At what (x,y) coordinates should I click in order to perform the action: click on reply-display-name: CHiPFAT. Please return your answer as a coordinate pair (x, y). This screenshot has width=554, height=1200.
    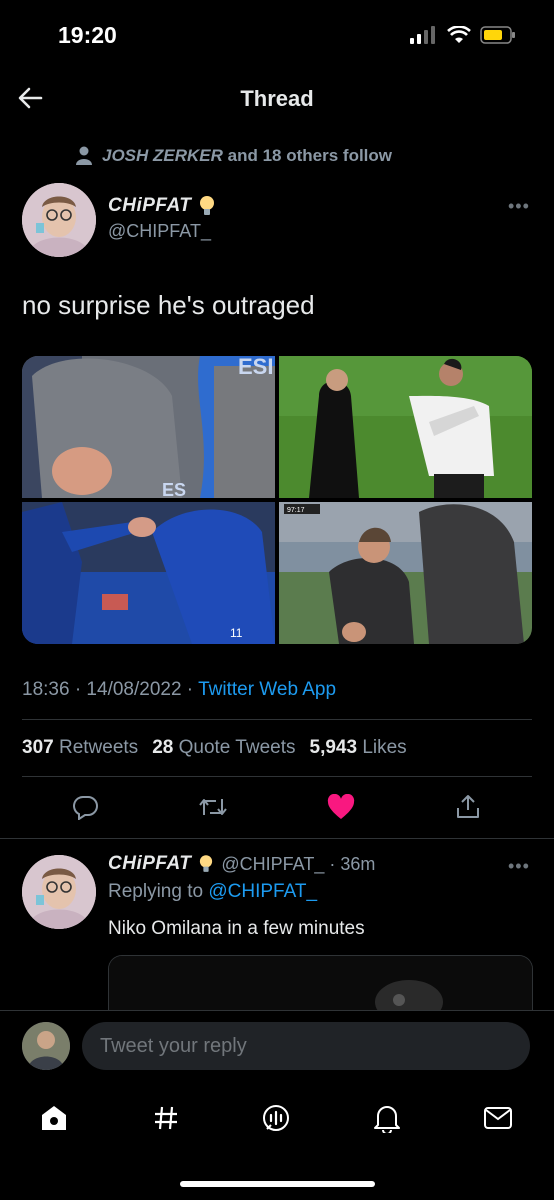
    Looking at the image, I should click on (150, 863).